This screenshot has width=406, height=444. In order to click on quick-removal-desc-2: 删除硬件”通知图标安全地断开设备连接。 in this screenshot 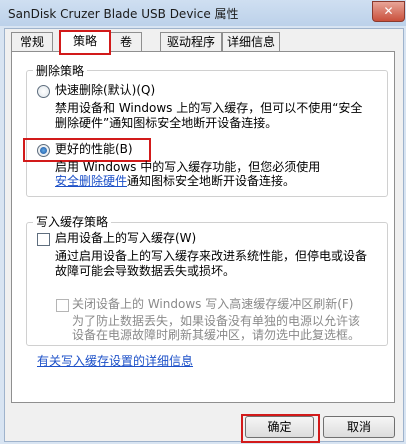, I will do `click(166, 123)`.